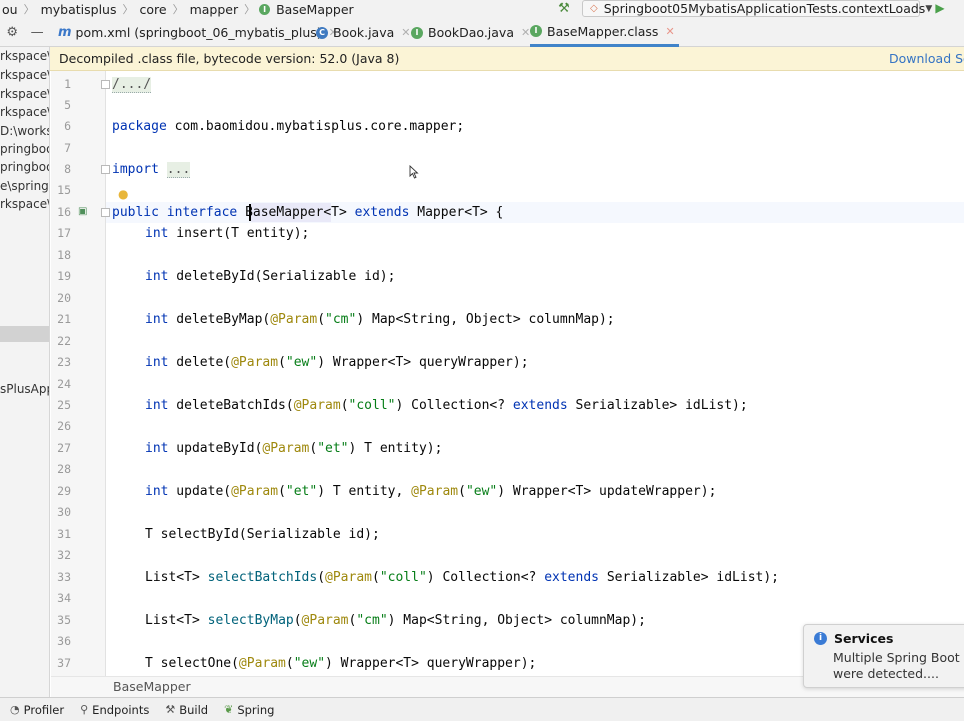 Image resolution: width=964 pixels, height=721 pixels. Describe the element at coordinates (214, 9) in the screenshot. I see `breadcrumb-mapper: mapper` at that location.